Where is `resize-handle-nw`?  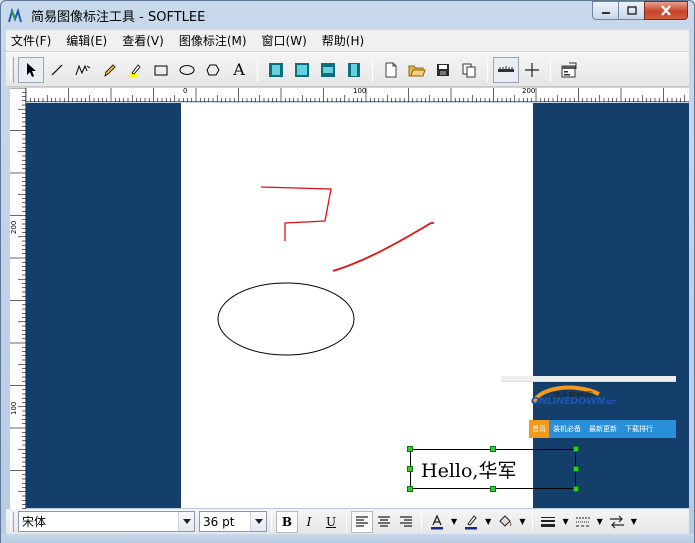 resize-handle-nw is located at coordinates (410, 449).